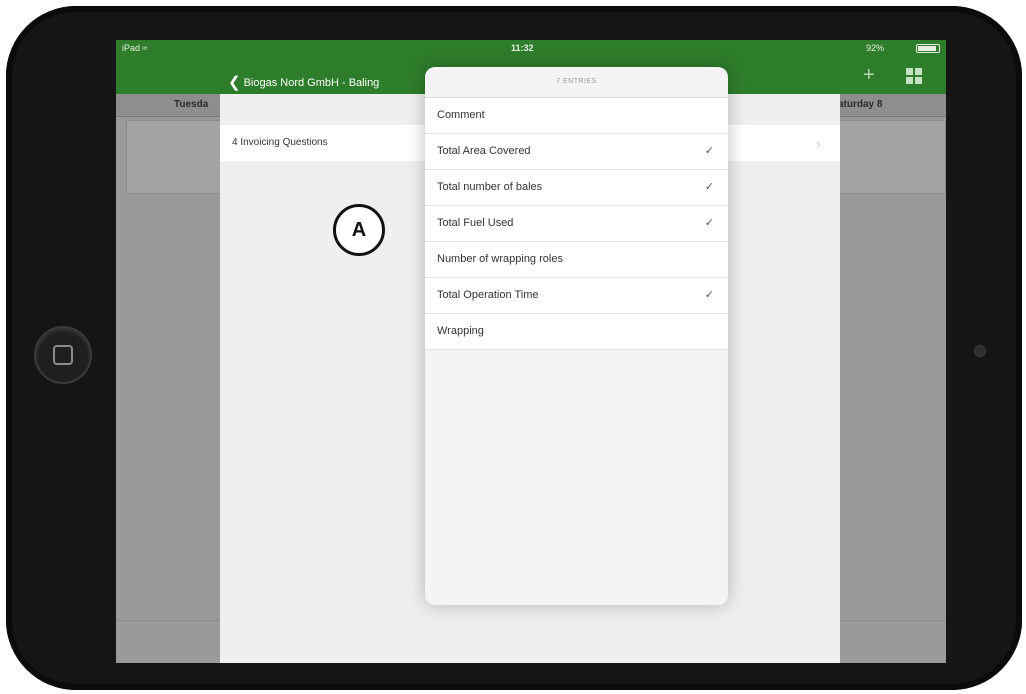 Image resolution: width=1026 pixels, height=694 pixels. I want to click on entry-item-total-fuel-used: Total Fuel Used ✓, so click(576, 224).